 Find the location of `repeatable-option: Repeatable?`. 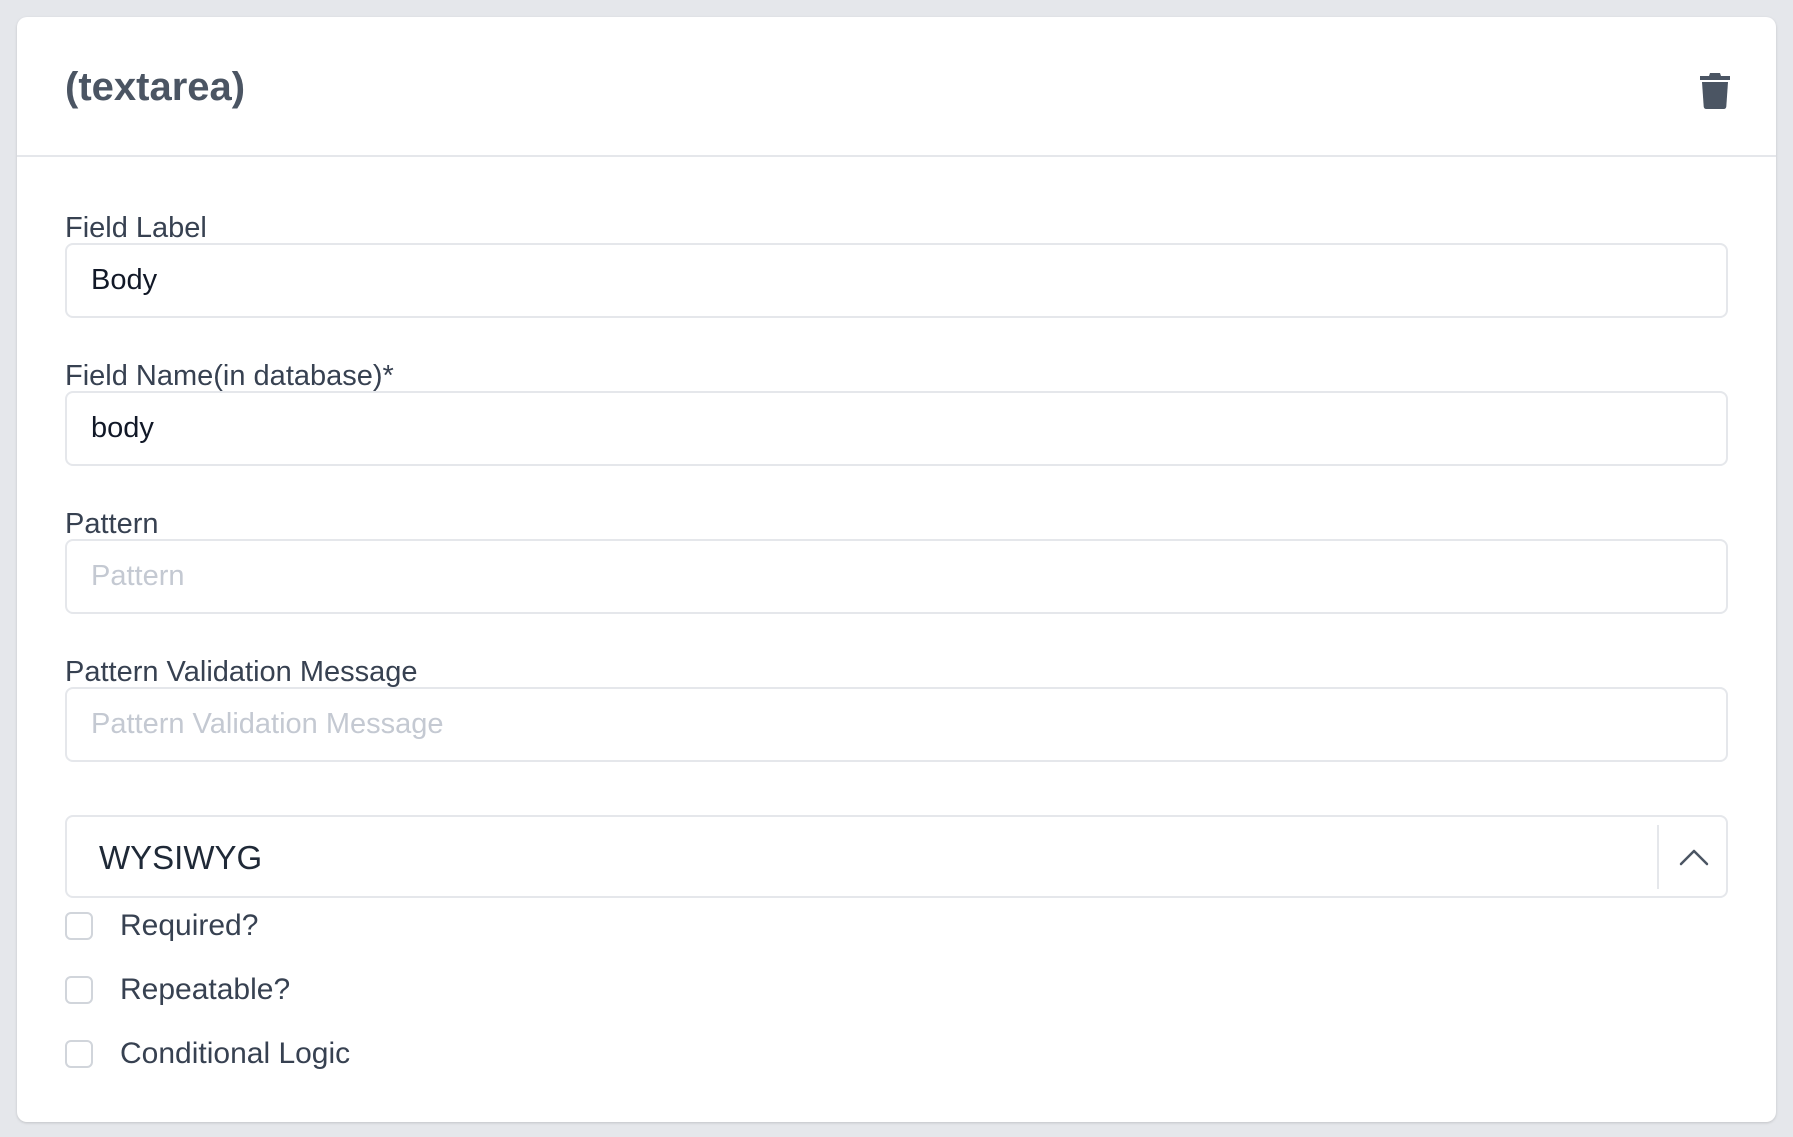

repeatable-option: Repeatable? is located at coordinates (177, 990).